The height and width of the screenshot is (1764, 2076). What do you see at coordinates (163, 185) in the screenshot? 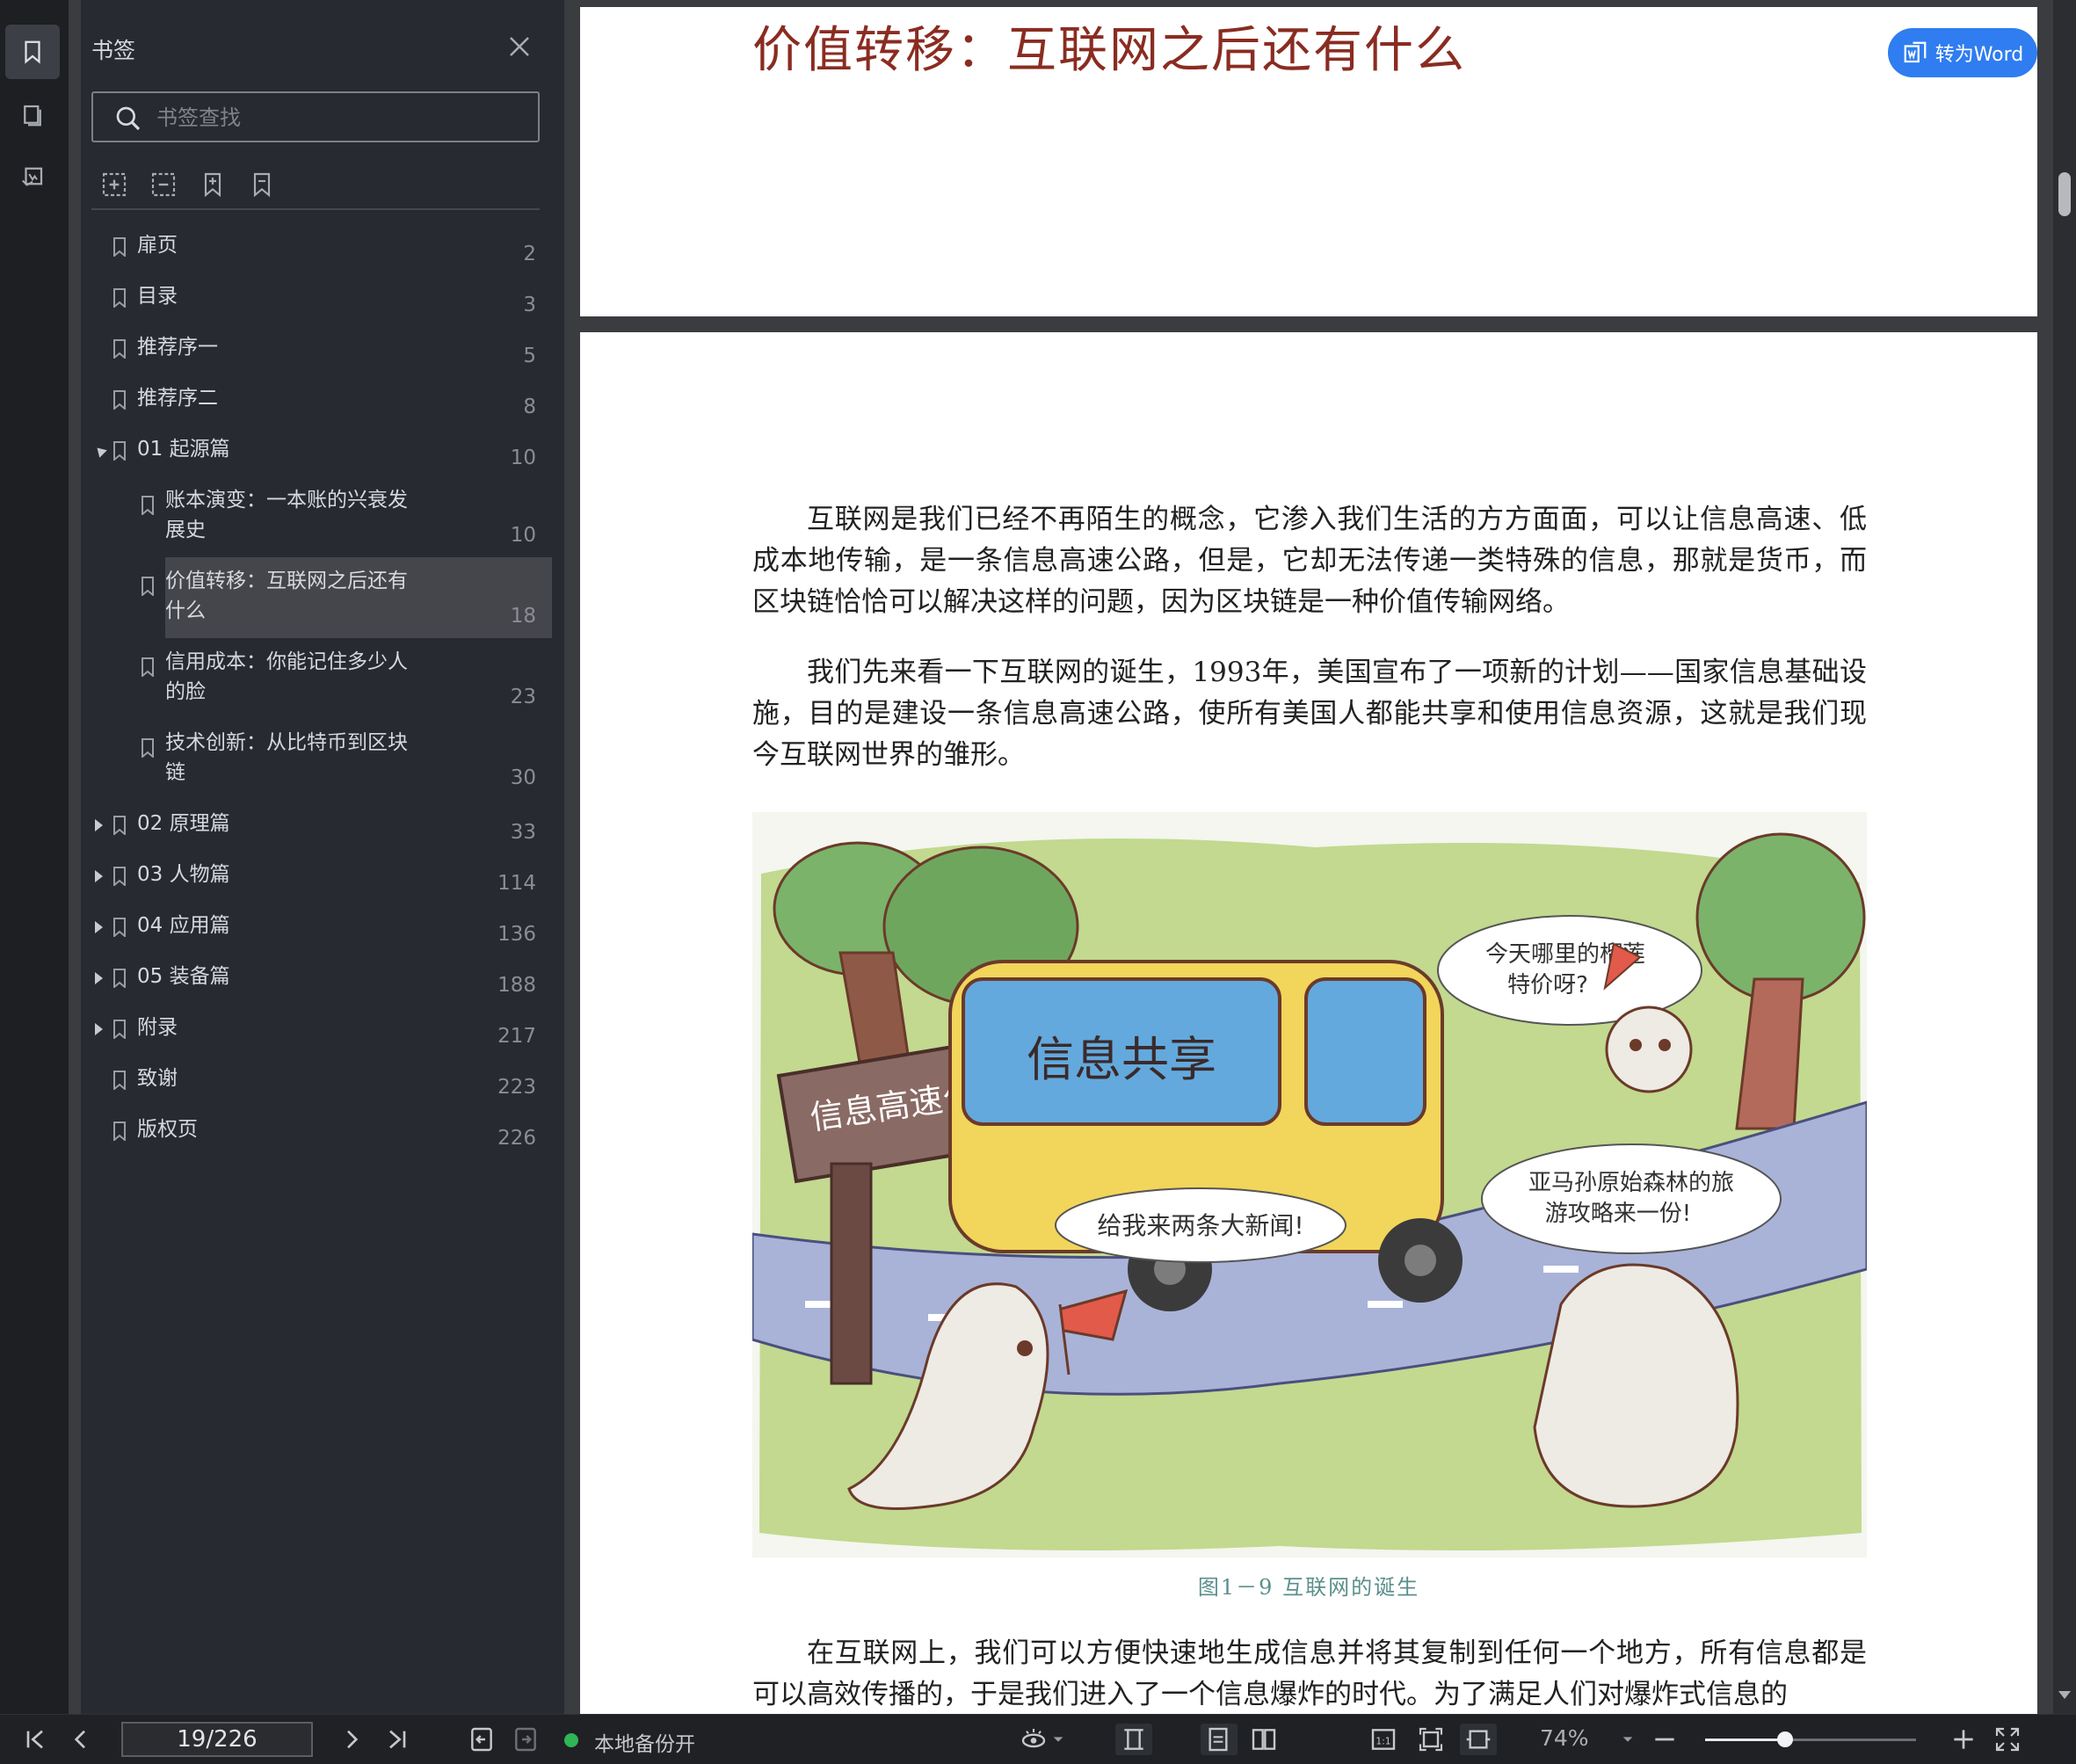
I see `collapse-all-icon` at bounding box center [163, 185].